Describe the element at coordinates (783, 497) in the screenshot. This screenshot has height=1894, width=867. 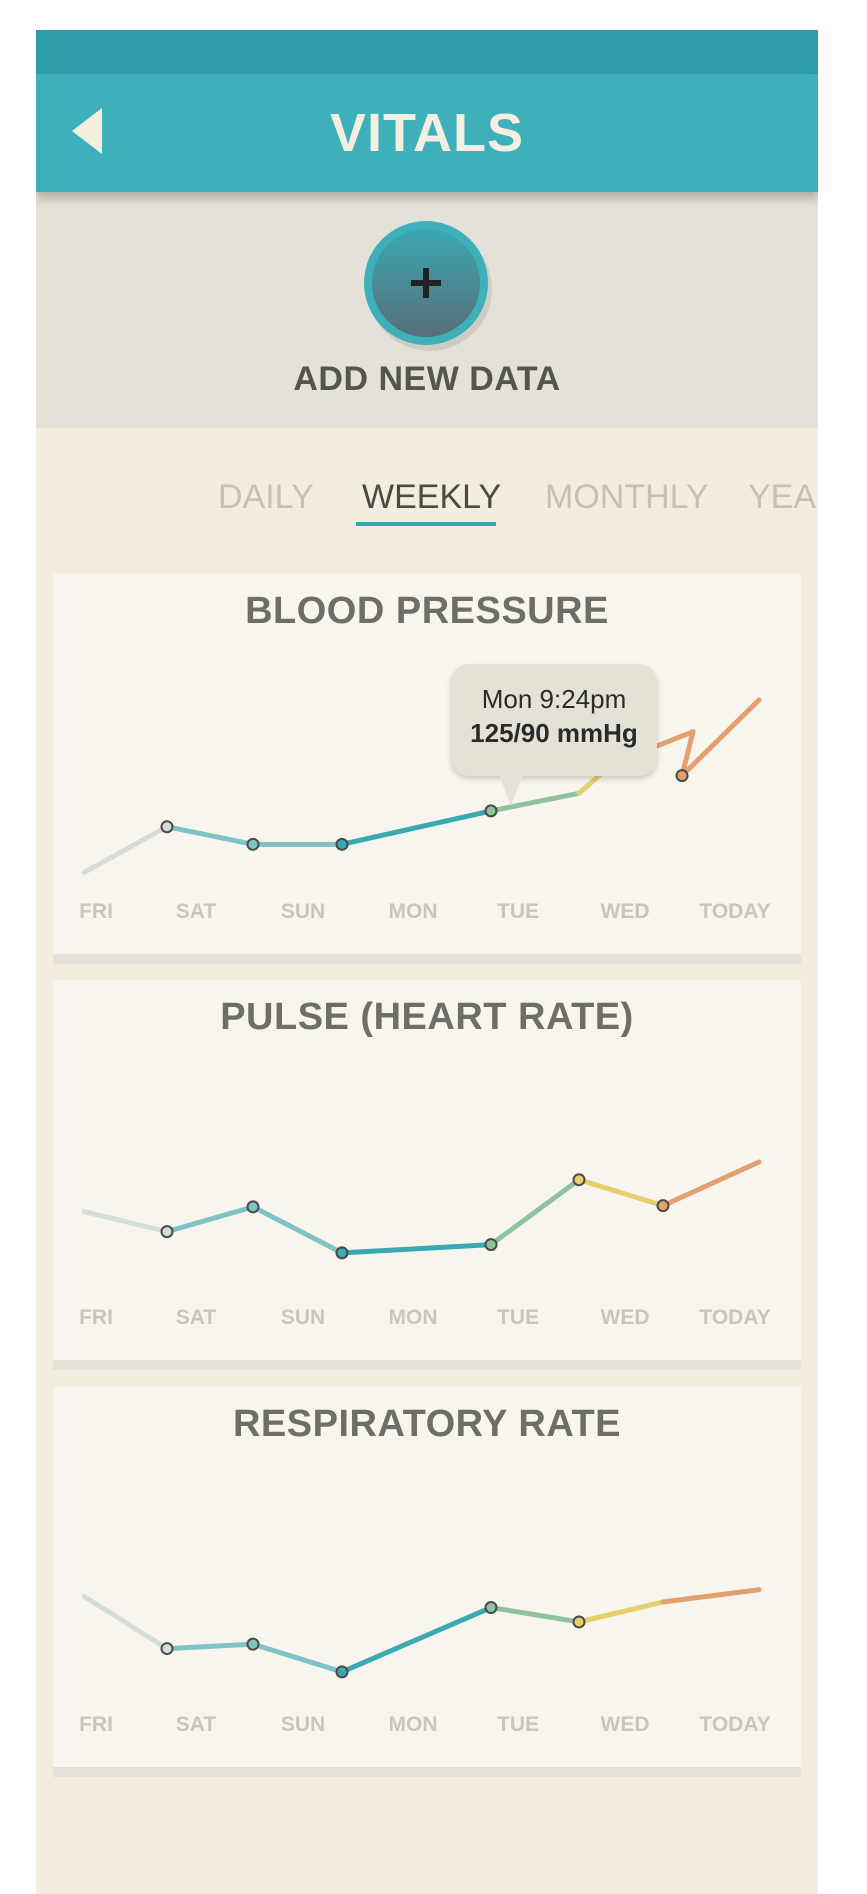
I see `tab-yearly: YEARLY` at that location.